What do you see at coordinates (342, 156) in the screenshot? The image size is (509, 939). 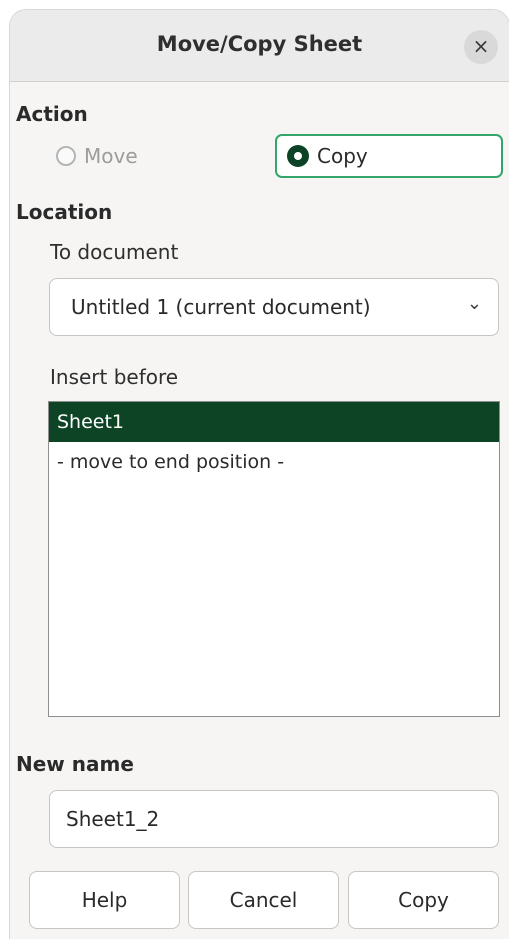 I see `copy-radio-label: Copy` at bounding box center [342, 156].